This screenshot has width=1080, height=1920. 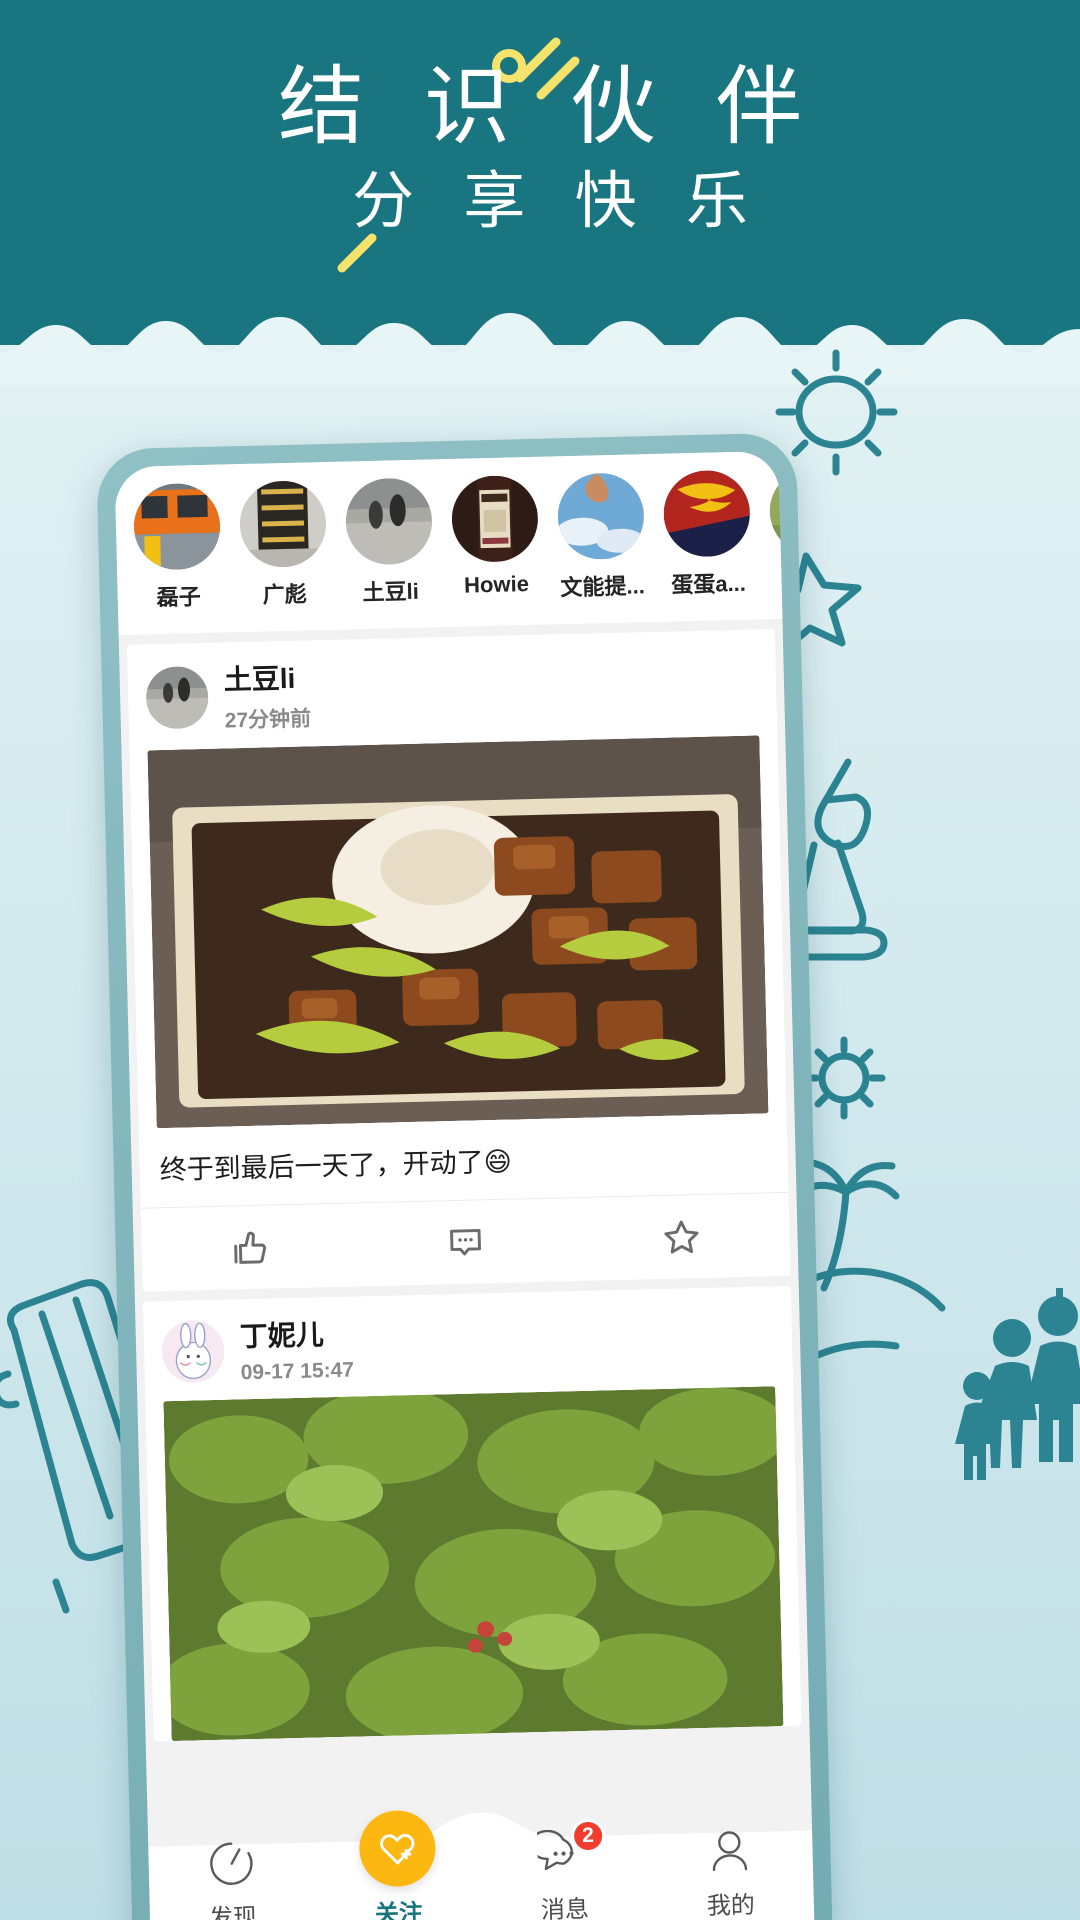 I want to click on tab-discover: 发现, so click(x=232, y=1868).